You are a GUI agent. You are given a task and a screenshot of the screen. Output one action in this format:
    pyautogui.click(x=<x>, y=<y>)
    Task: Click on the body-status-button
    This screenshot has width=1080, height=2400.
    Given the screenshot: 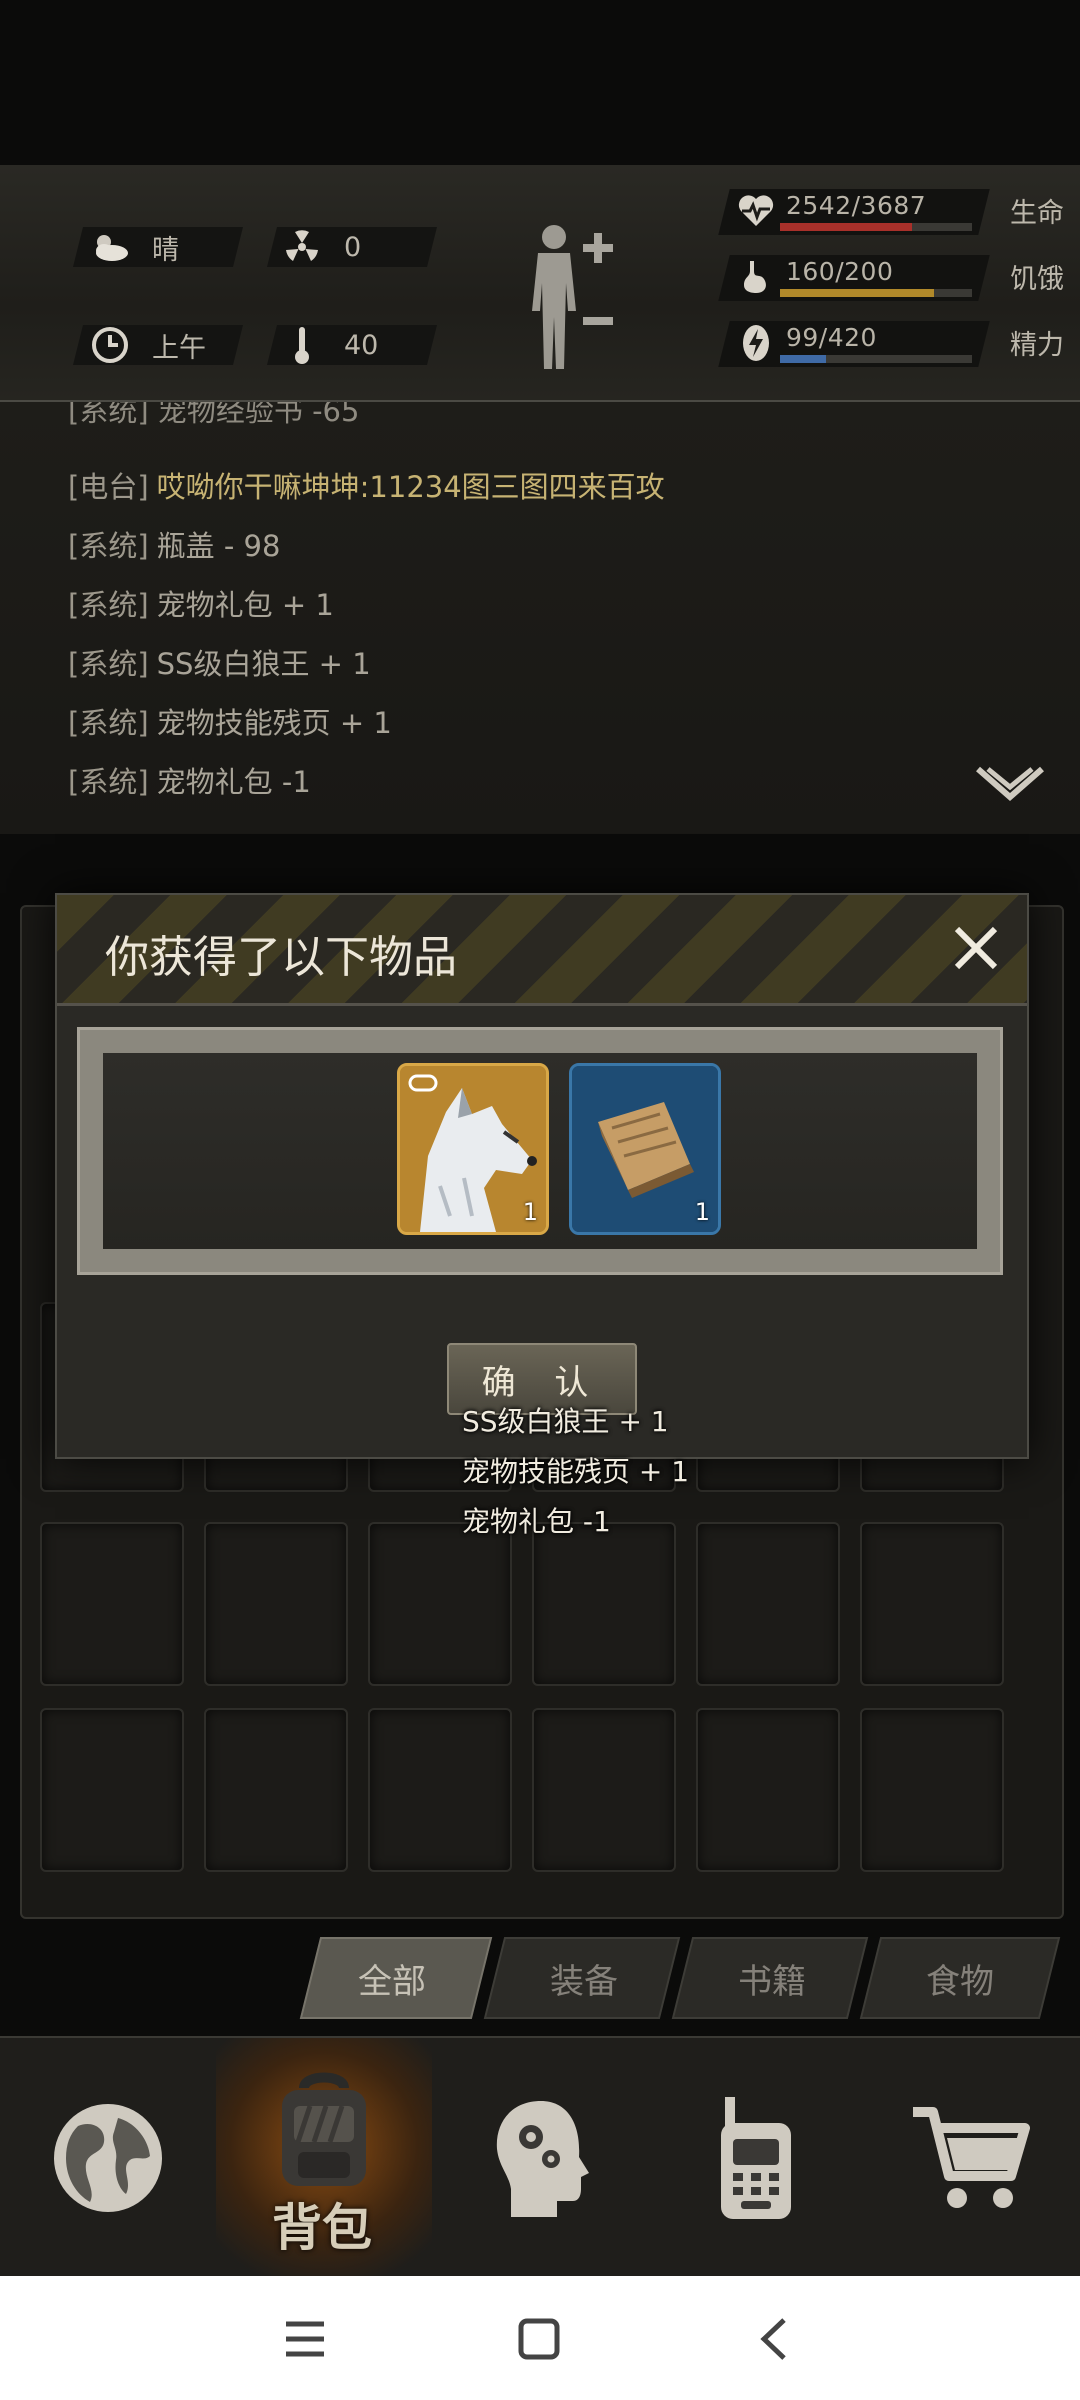 What is the action you would take?
    pyautogui.click(x=572, y=296)
    